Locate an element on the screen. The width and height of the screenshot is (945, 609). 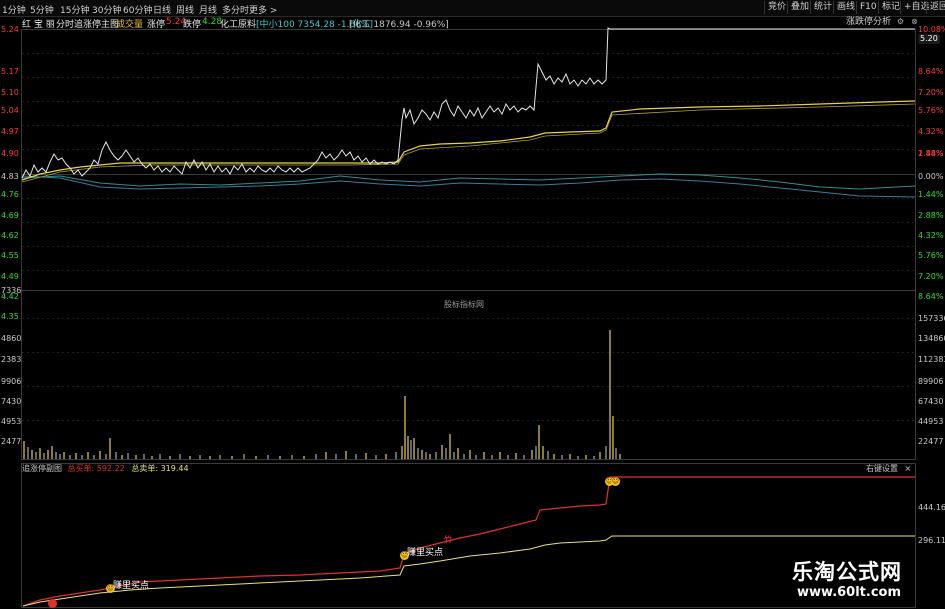
price-label: 4.55 is located at coordinates (10, 255).